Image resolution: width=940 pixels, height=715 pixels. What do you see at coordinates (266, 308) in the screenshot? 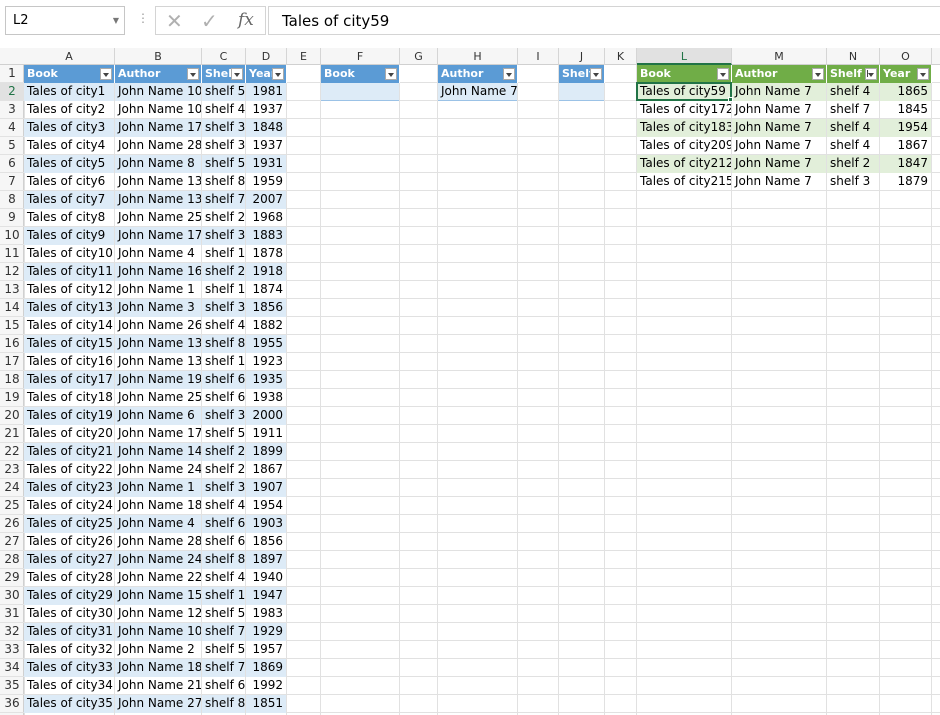
I see `source-cell: 1856` at bounding box center [266, 308].